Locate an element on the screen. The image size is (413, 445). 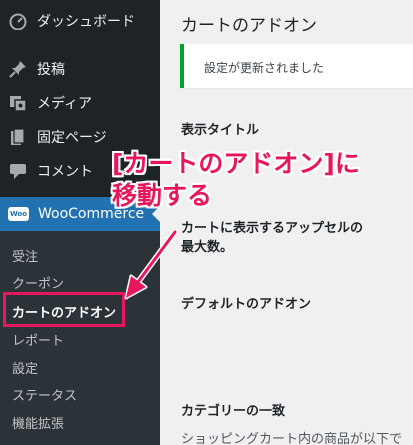
annotation-line-2: 移動する is located at coordinates (162, 195).